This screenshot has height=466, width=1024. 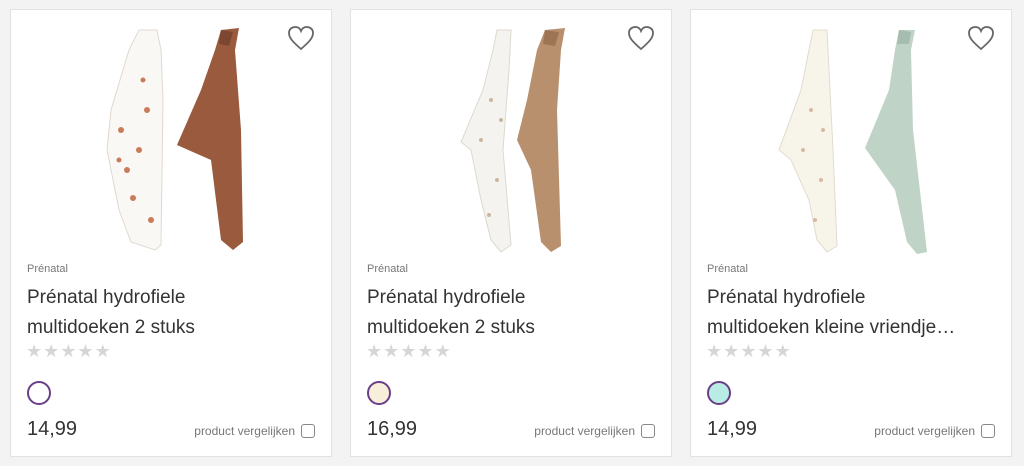 I want to click on product-price: 16,99, so click(x=392, y=429).